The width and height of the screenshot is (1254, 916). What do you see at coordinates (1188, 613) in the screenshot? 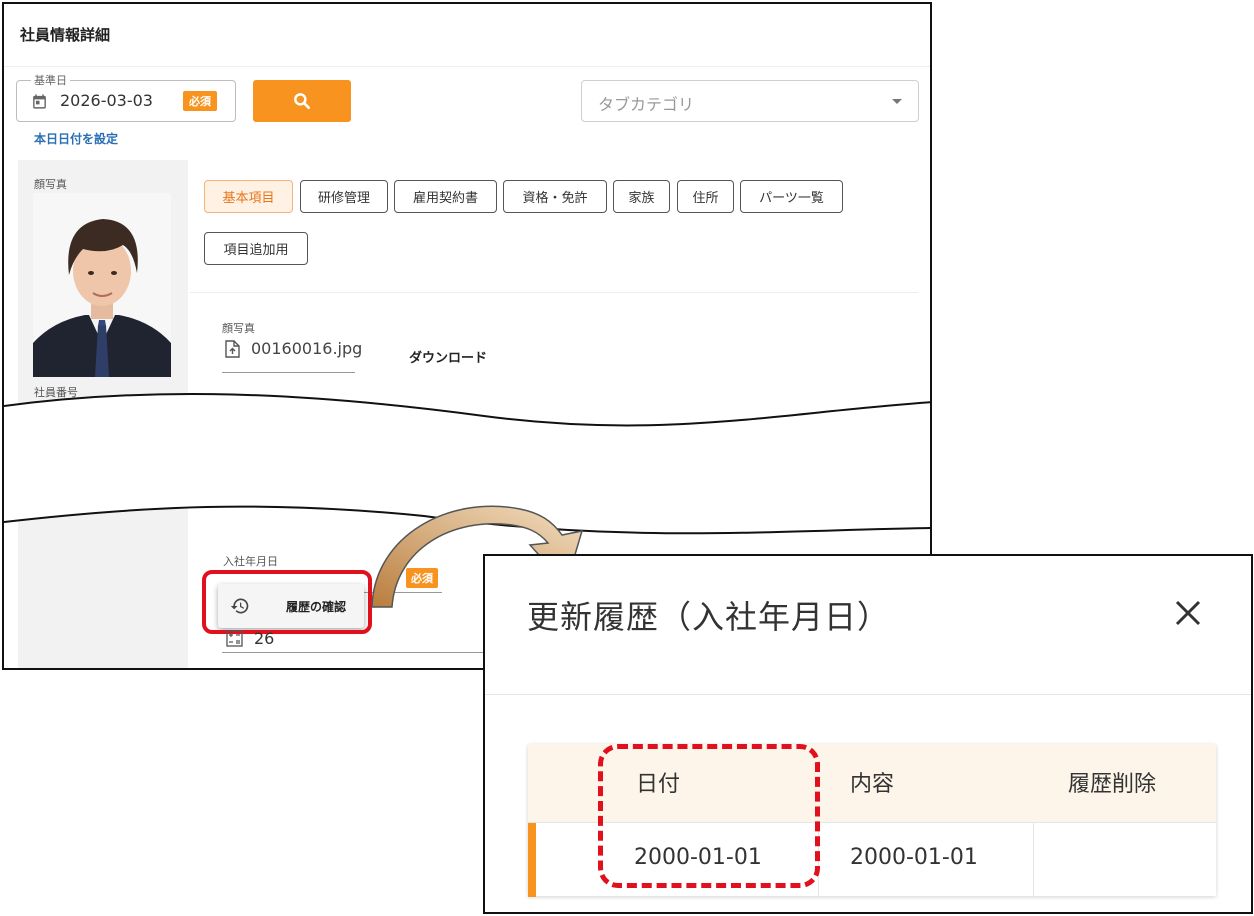
I see `close-icon` at bounding box center [1188, 613].